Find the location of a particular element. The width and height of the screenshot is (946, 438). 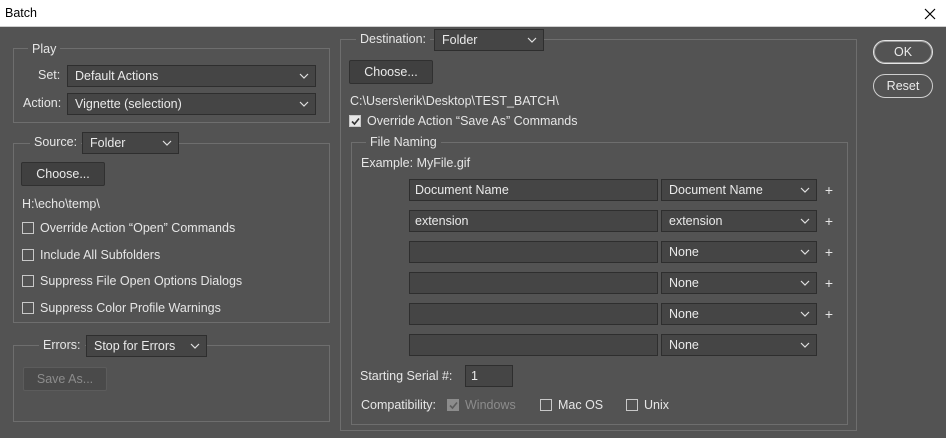

naming-select-2: extension is located at coordinates (739, 221).